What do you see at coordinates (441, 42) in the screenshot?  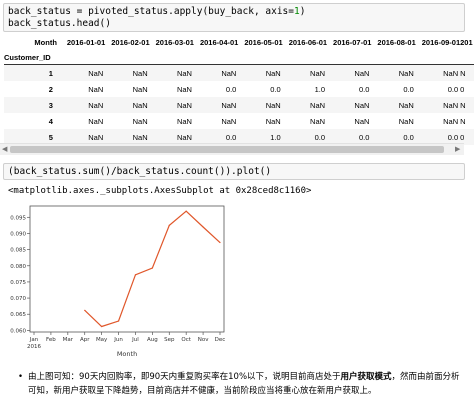 I see `column-header: 2016-09-01` at bounding box center [441, 42].